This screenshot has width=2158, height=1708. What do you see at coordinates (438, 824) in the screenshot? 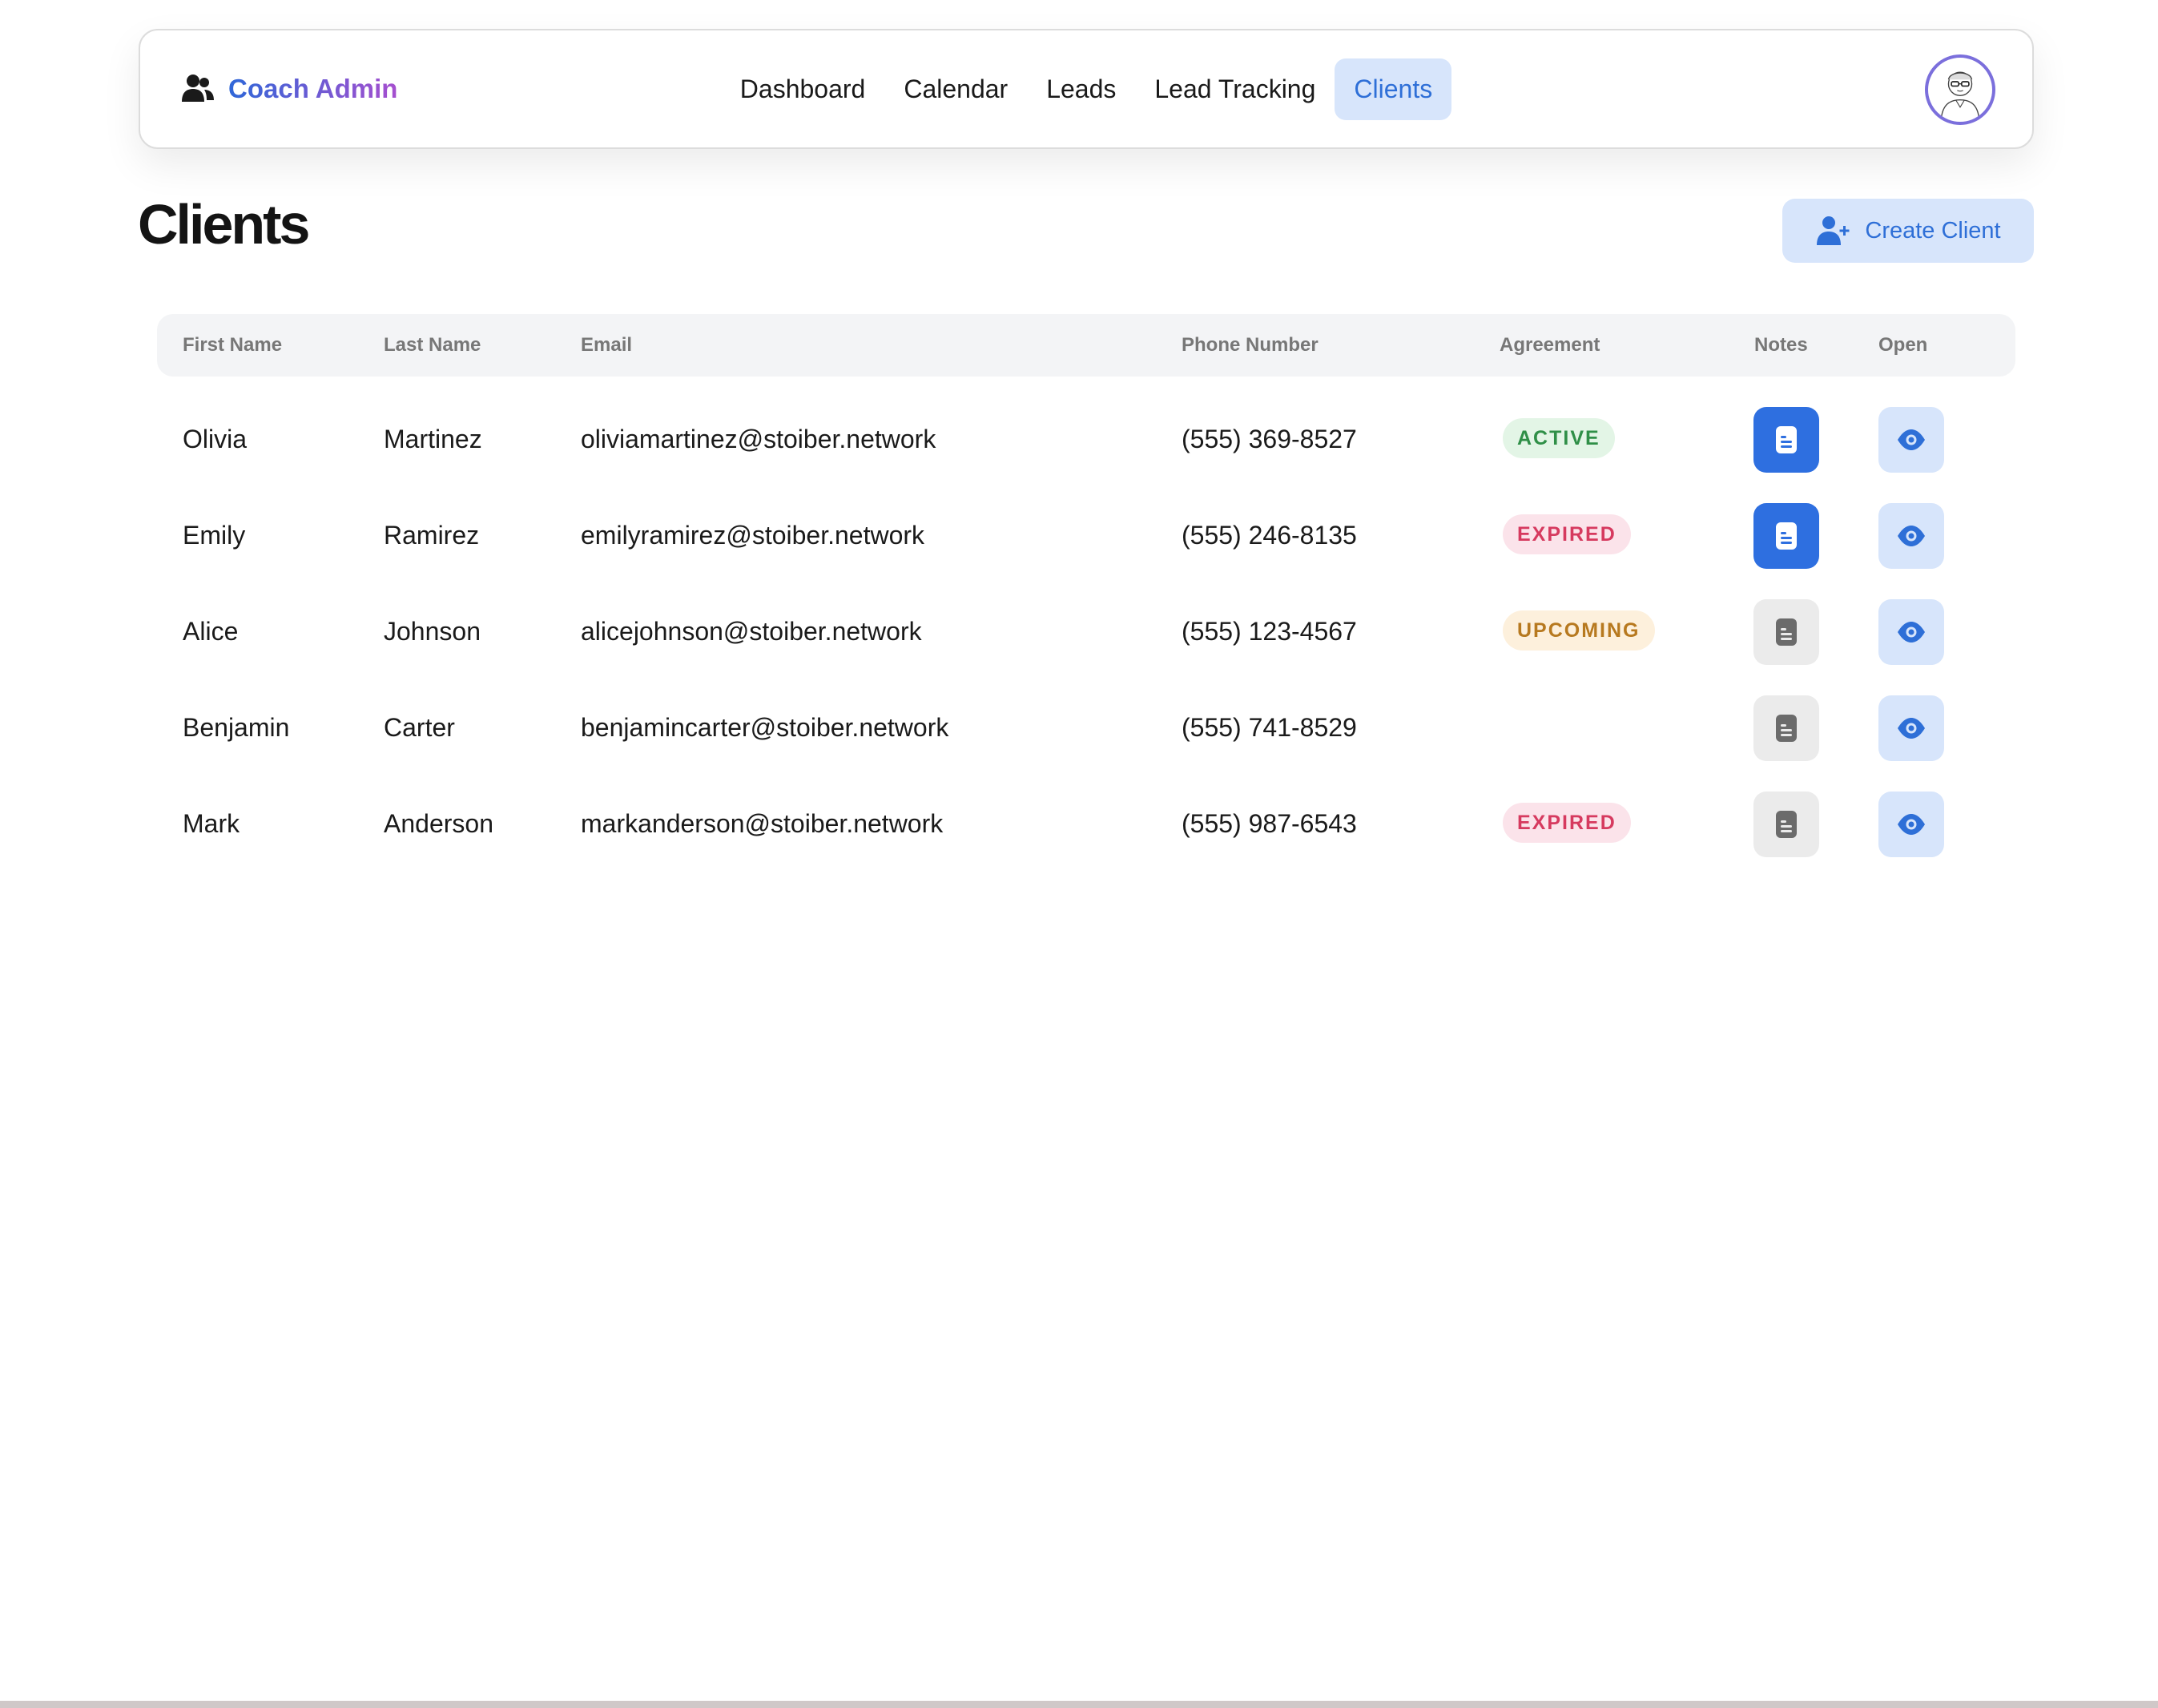
I see `cell-last-name: Anderson` at bounding box center [438, 824].